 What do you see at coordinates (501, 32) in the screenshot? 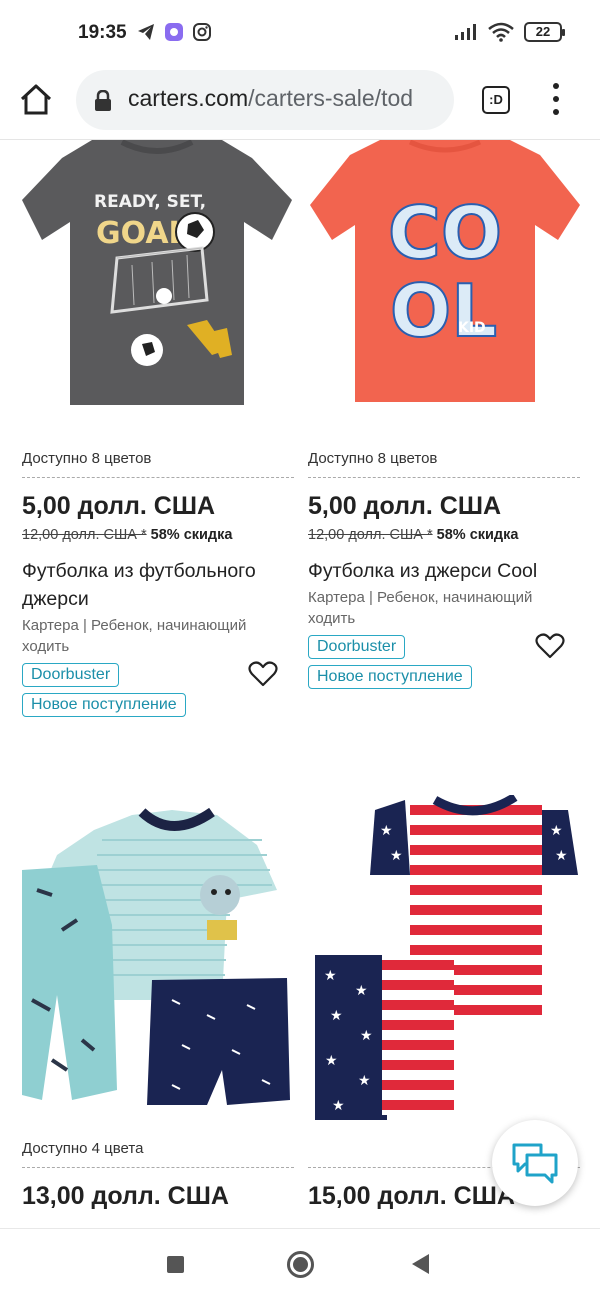
I see `wifi-icon` at bounding box center [501, 32].